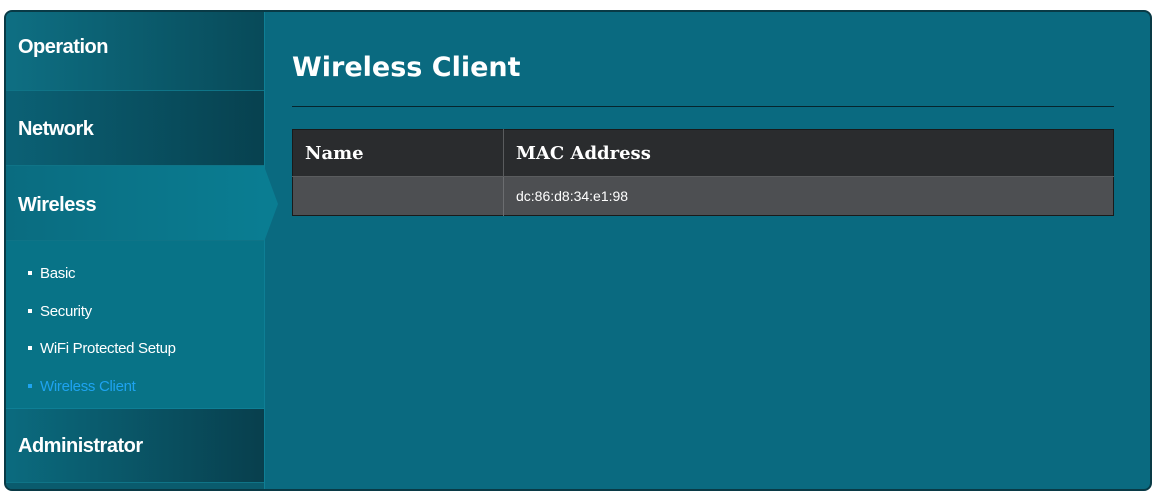  I want to click on wireless-client-table: Name MAC Address dc:86:d8:34:e1:98, so click(703, 172).